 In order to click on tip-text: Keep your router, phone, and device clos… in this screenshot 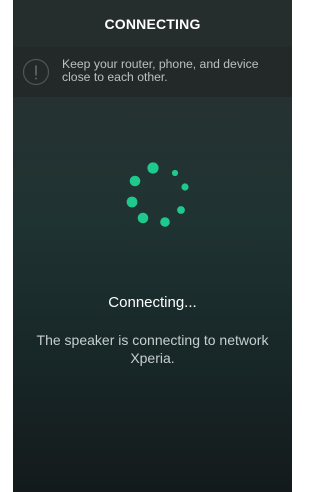, I will do `click(160, 70)`.